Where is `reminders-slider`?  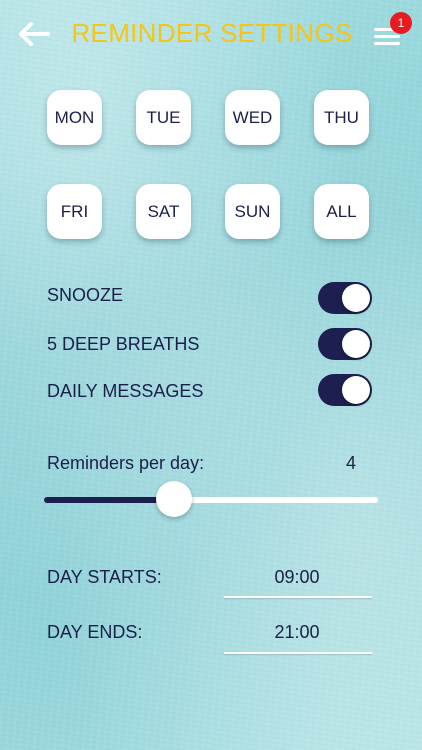 reminders-slider is located at coordinates (211, 499).